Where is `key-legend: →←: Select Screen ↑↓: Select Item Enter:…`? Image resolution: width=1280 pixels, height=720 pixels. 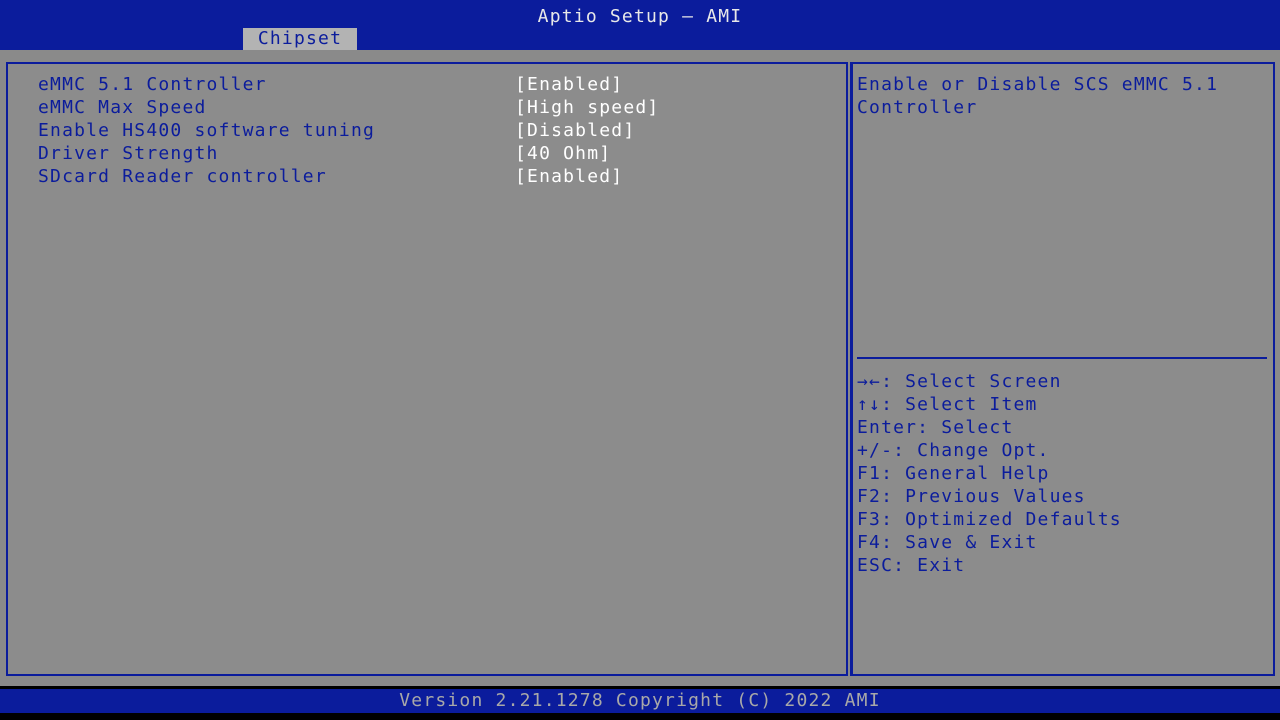 key-legend: →←: Select Screen ↑↓: Select Item Enter:… is located at coordinates (1062, 473).